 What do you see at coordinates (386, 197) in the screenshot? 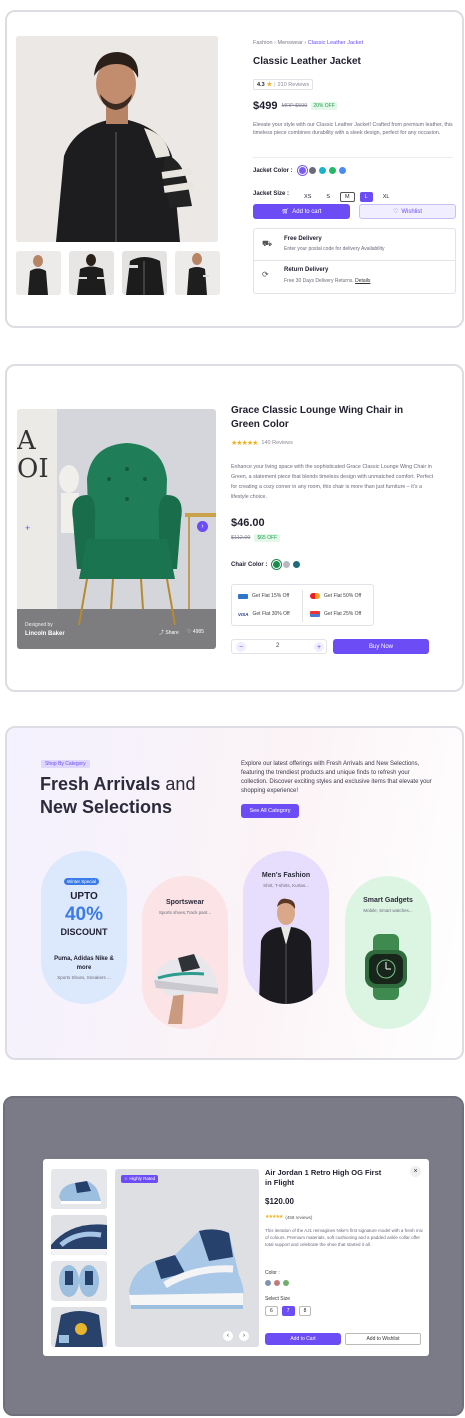
I see `size-option: XL` at bounding box center [386, 197].